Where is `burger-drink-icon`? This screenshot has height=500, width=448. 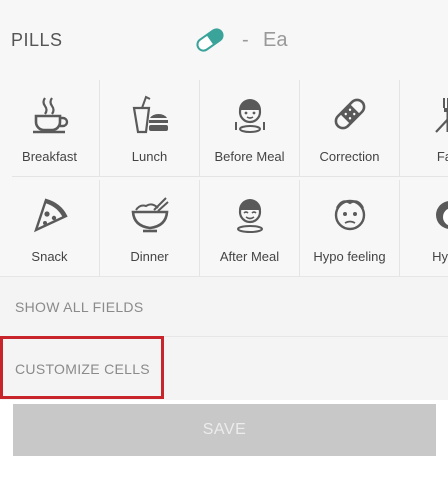
burger-drink-icon is located at coordinates (150, 114).